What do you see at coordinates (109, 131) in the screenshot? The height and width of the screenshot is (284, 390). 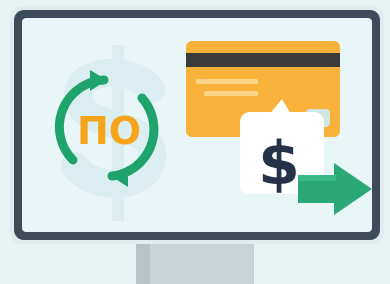 I see `software-label: ПО` at bounding box center [109, 131].